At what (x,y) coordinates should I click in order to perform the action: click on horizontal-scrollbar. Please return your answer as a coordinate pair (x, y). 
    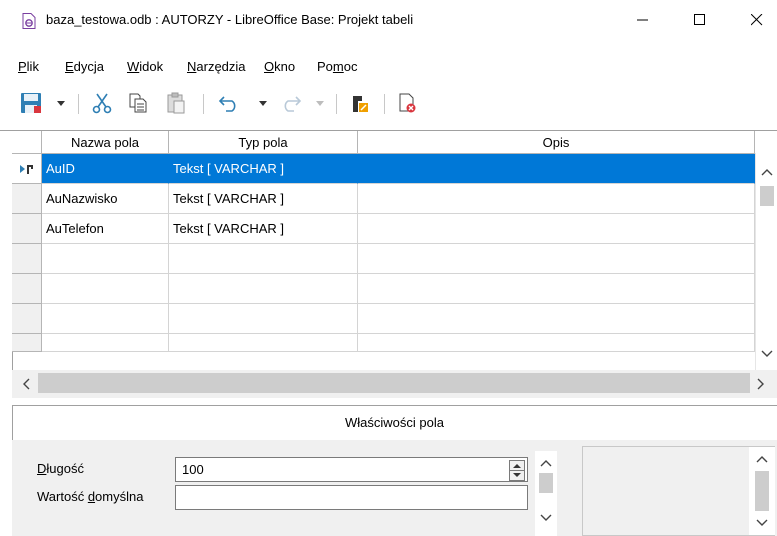
    Looking at the image, I should click on (394, 384).